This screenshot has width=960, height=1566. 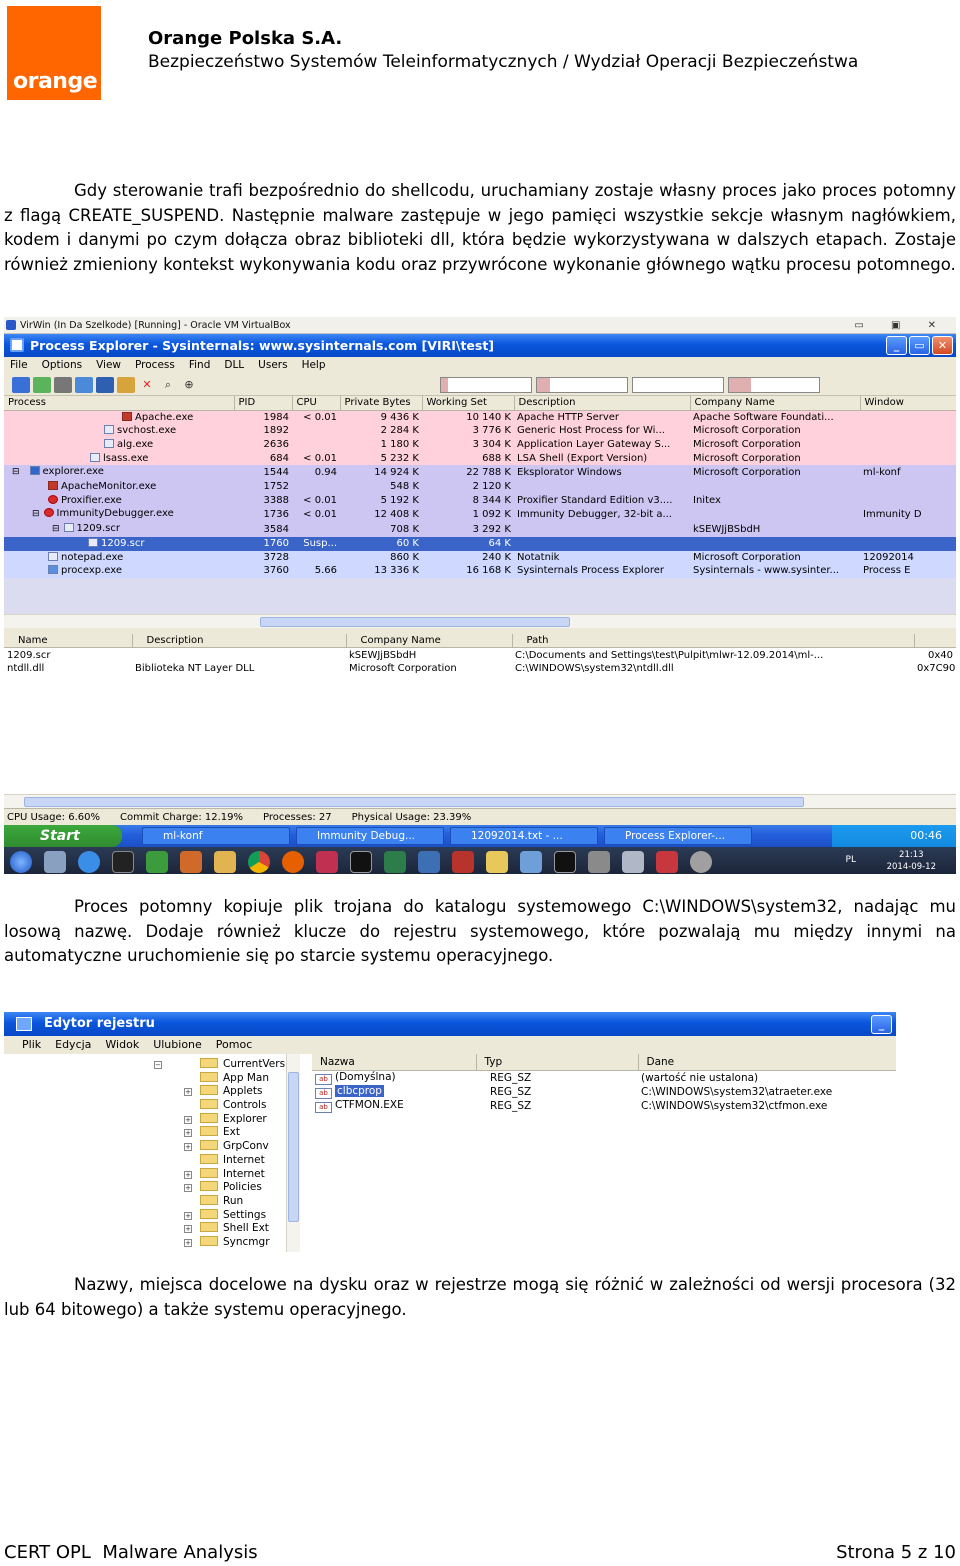 I want to click on maximize-button: ▭, so click(x=919, y=345).